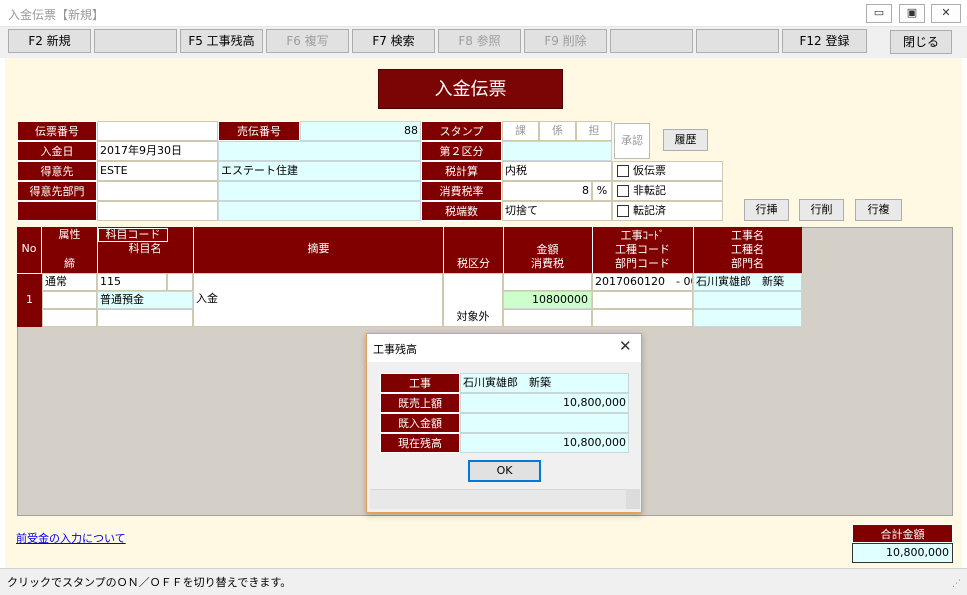  Describe the element at coordinates (557, 151) in the screenshot. I see `kubun2-field` at that location.